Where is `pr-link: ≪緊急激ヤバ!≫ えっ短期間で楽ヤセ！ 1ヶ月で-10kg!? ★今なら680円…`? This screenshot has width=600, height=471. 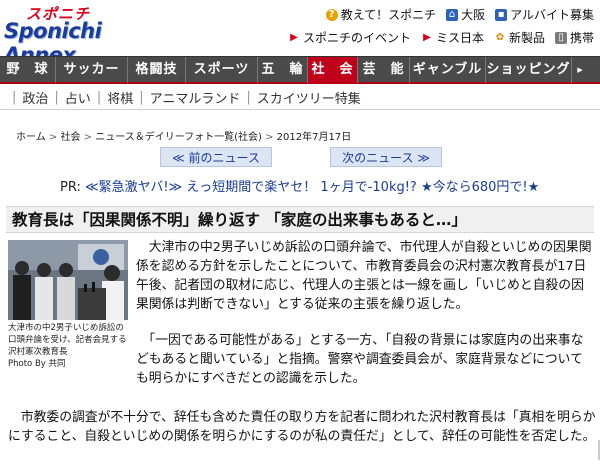 pr-link: ≪緊急激ヤバ!≫ えっ短期間で楽ヤセ！ 1ヶ月で-10kg!? ★今なら680円… is located at coordinates (312, 187).